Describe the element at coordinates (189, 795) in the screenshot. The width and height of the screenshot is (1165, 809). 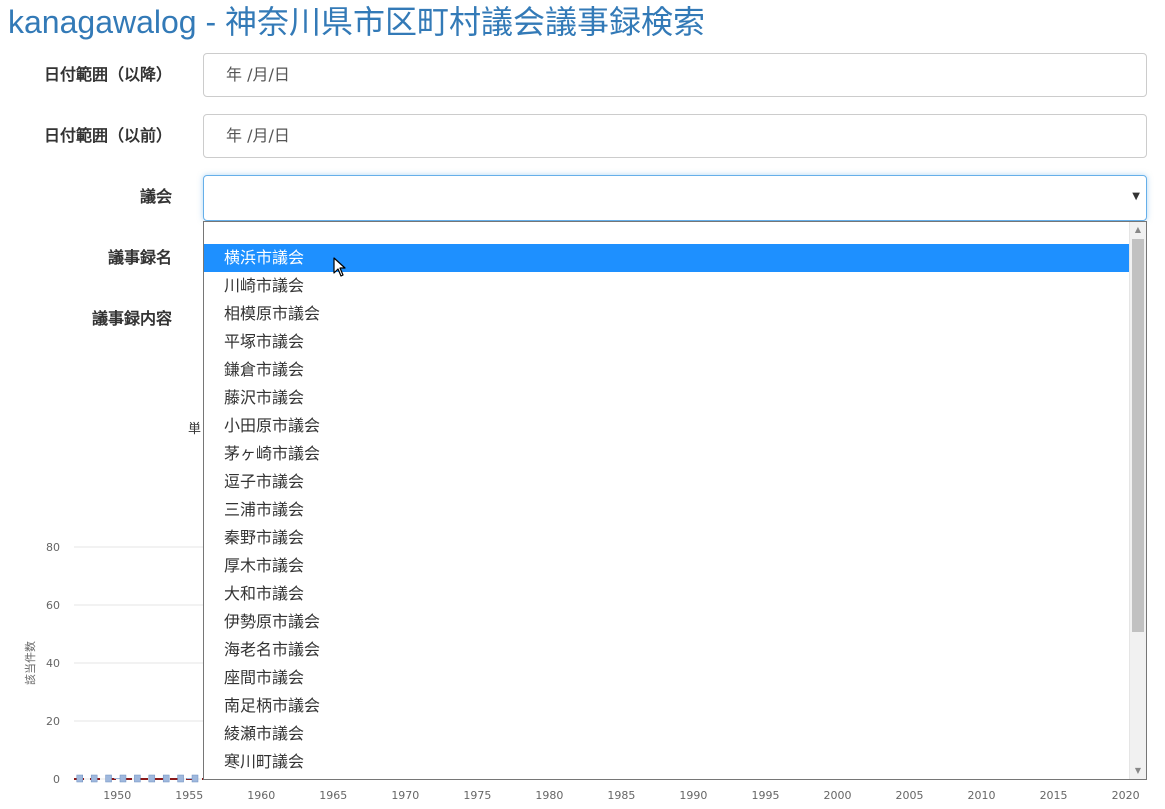
I see `x-tick-label: 1955` at that location.